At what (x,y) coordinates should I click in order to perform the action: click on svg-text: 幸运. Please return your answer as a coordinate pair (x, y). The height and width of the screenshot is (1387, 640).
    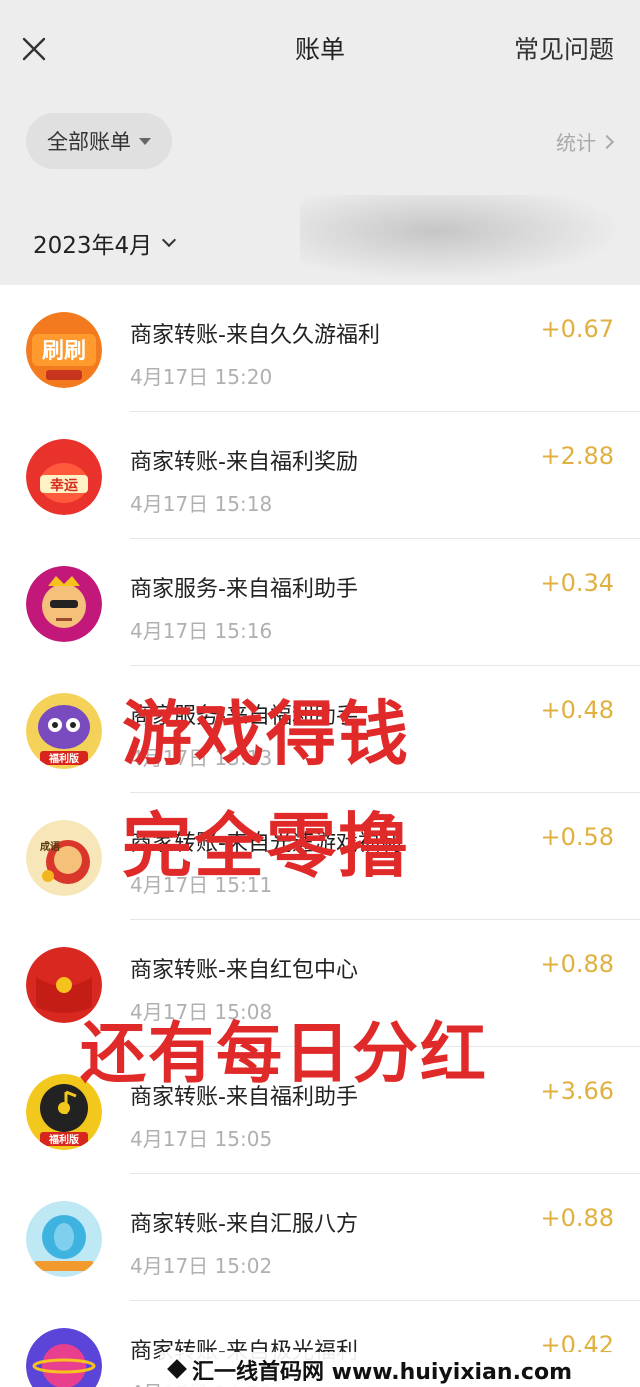
    Looking at the image, I should click on (64, 485).